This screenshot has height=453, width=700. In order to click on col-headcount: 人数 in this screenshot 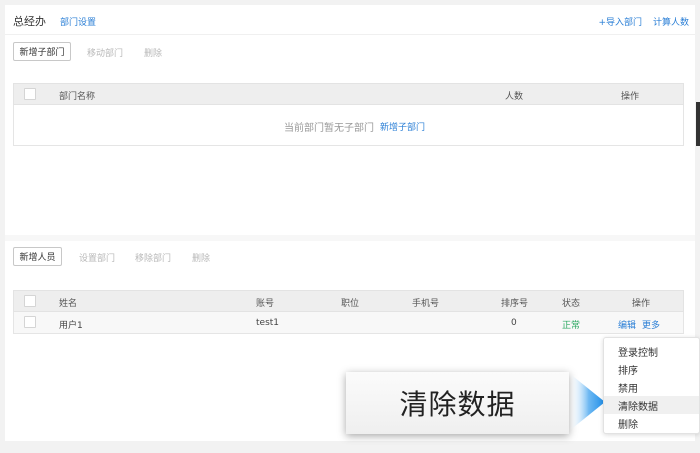, I will do `click(514, 97)`.